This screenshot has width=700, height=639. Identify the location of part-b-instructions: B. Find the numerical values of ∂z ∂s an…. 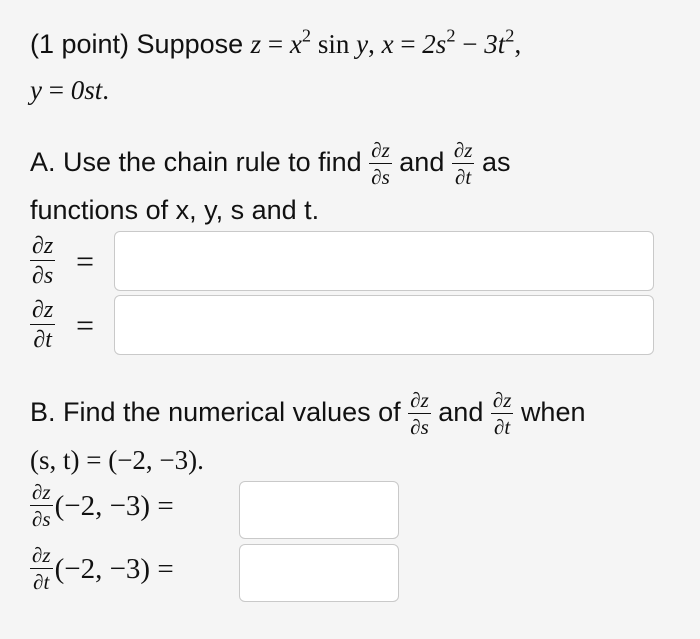
(308, 413).